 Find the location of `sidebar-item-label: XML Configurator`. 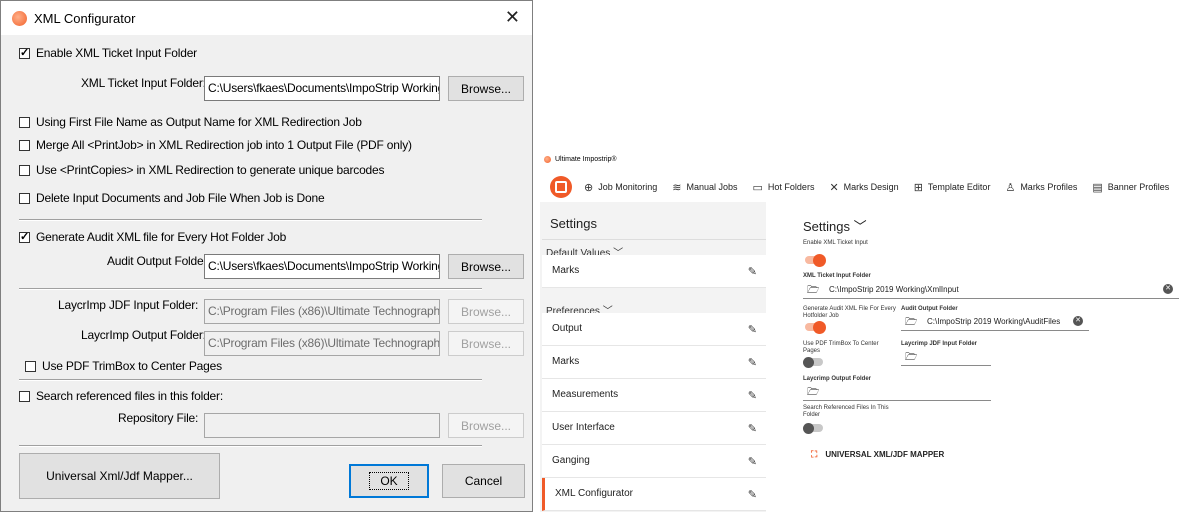

sidebar-item-label: XML Configurator is located at coordinates (594, 493).